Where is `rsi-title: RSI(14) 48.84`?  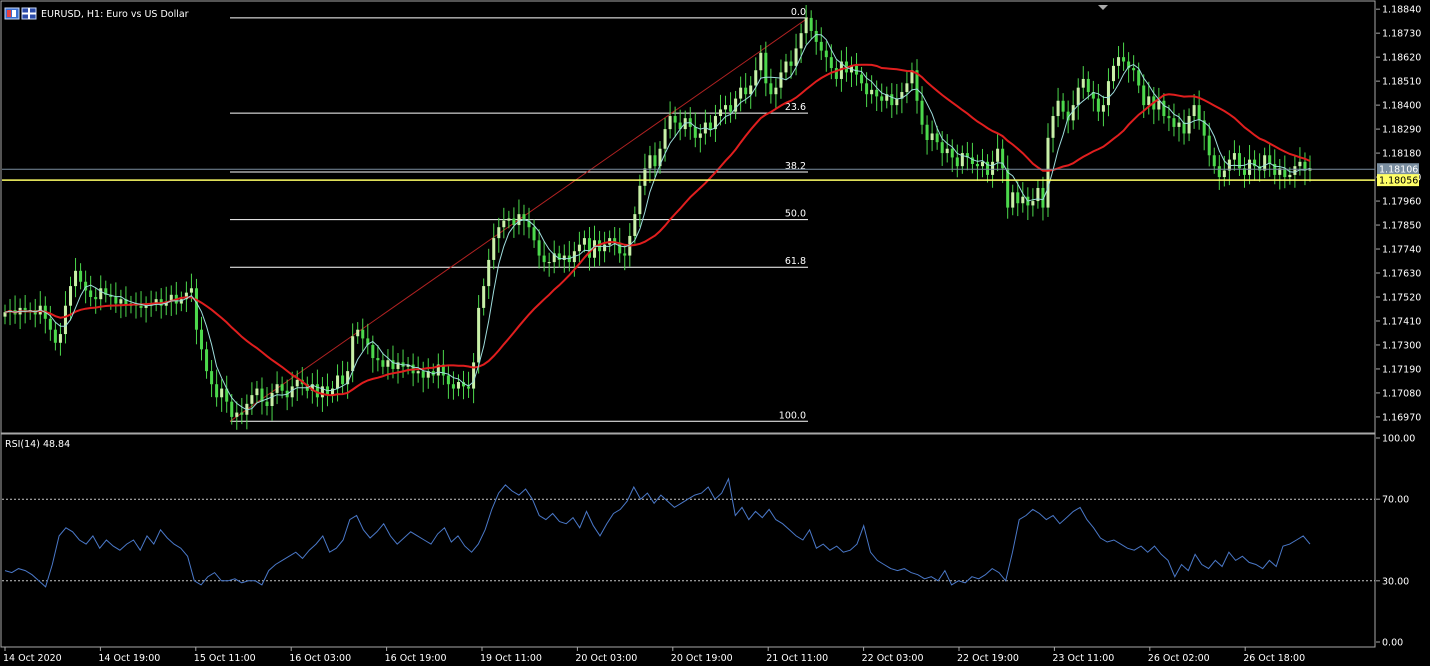 rsi-title: RSI(14) 48.84 is located at coordinates (37, 444).